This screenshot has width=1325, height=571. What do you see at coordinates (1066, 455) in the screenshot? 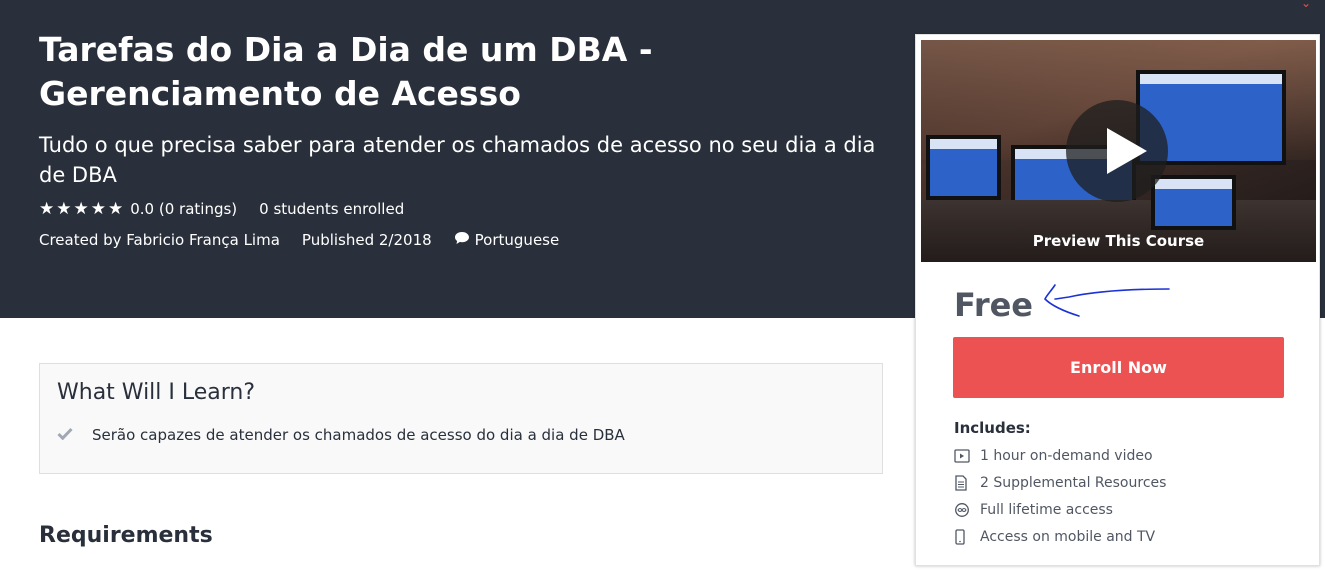
I see `includes-item-label: 1 hour on-demand video` at bounding box center [1066, 455].